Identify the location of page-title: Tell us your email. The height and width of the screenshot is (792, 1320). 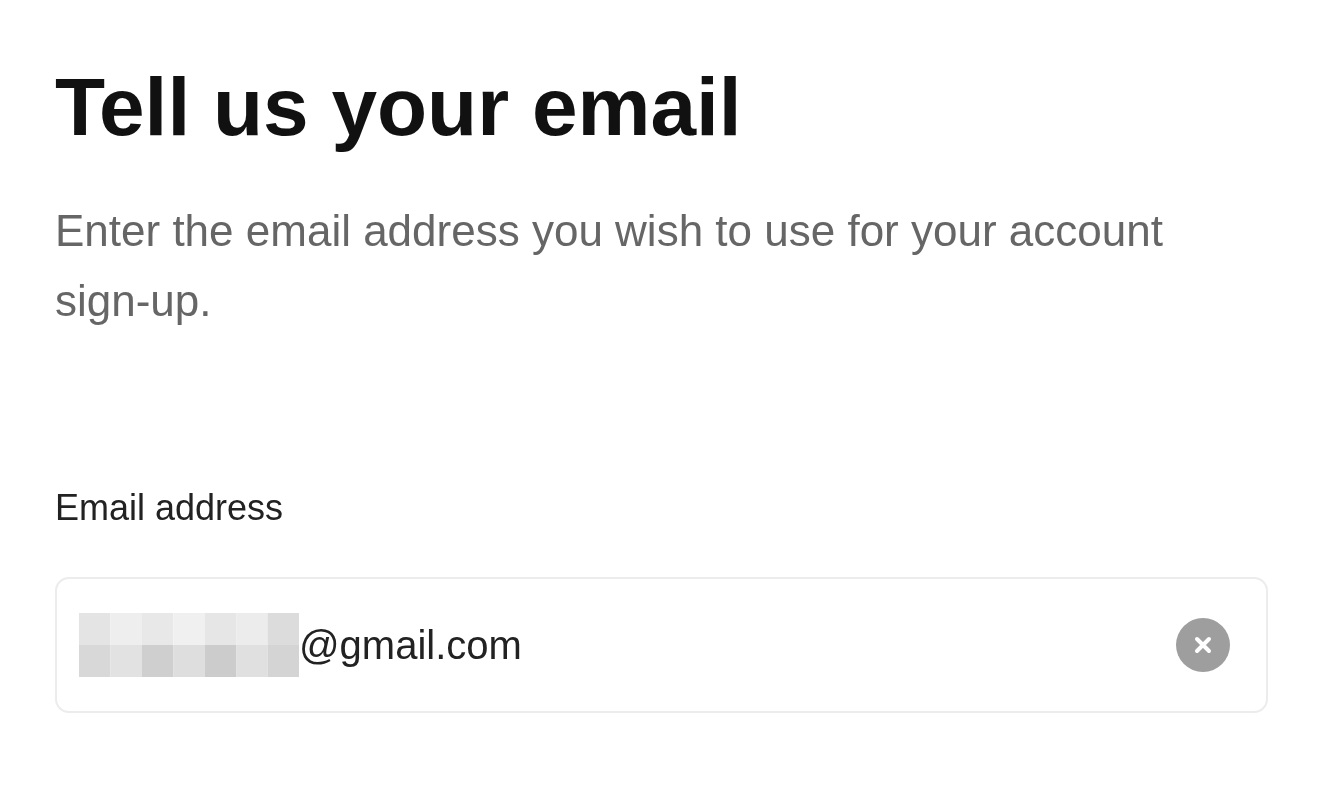
(399, 107).